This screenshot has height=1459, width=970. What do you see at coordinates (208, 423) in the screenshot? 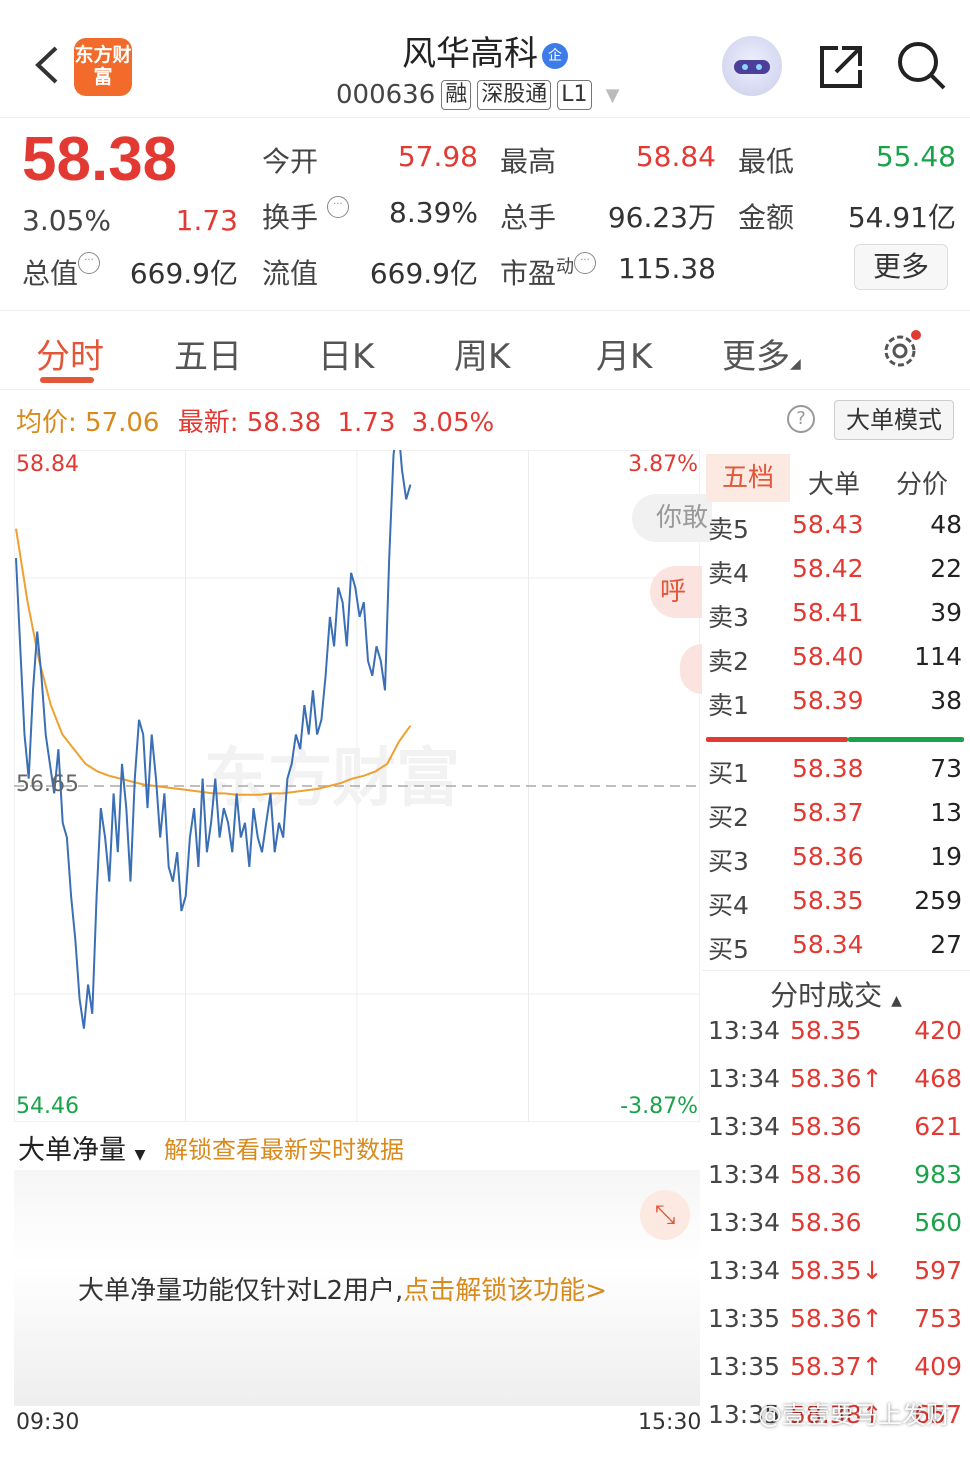
I see `latest-label: 最新:` at bounding box center [208, 423].